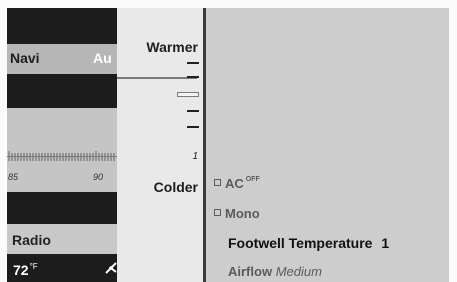 The height and width of the screenshot is (282, 457). I want to click on footwell-value: 1, so click(385, 243).